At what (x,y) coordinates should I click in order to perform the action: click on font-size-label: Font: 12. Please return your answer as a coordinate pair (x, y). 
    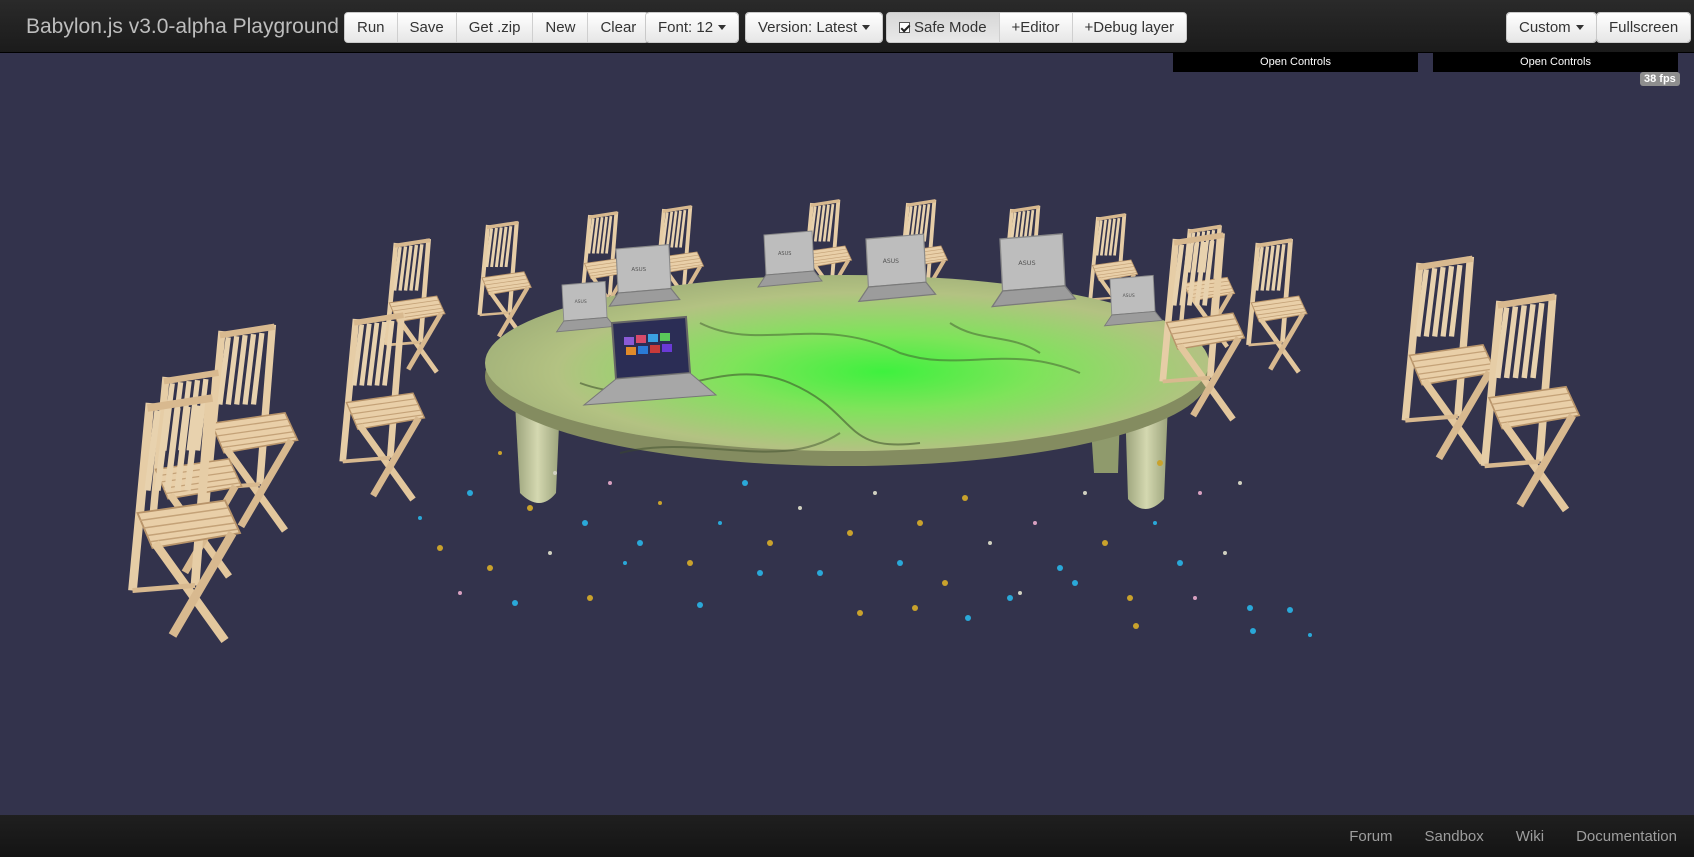
    Looking at the image, I should click on (686, 27).